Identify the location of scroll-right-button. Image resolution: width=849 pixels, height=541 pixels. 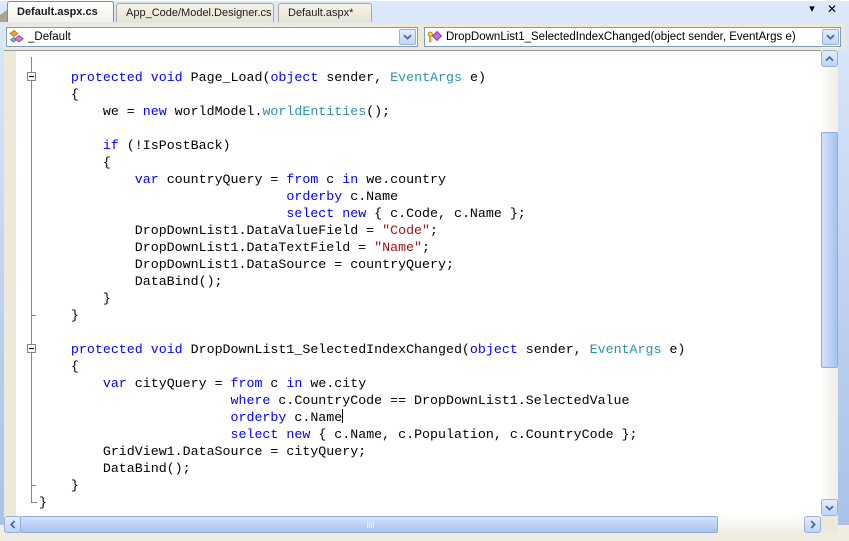
(812, 524).